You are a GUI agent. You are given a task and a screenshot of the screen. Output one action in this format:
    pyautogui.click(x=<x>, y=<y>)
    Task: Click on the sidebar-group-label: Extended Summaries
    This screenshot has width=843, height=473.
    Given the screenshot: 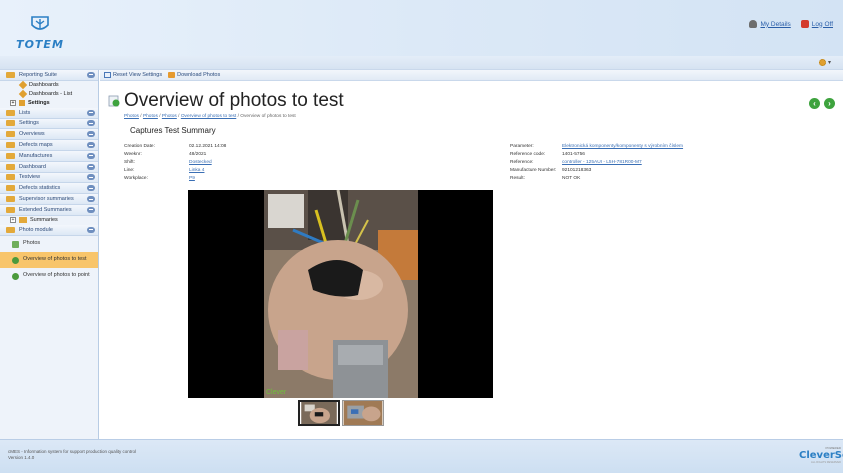 What is the action you would take?
    pyautogui.click(x=45, y=209)
    